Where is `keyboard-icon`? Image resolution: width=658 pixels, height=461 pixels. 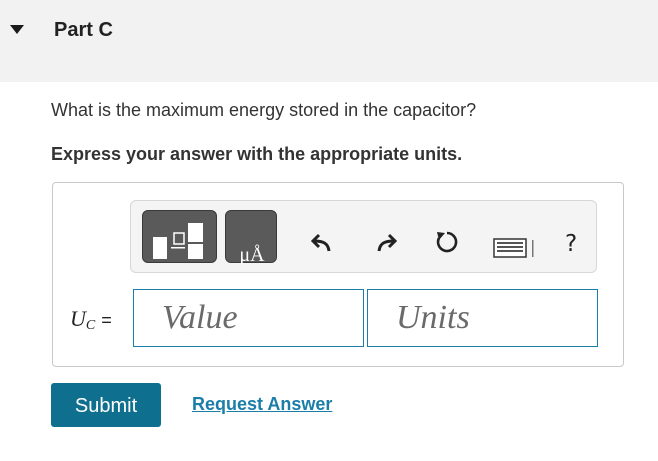 keyboard-icon is located at coordinates (515, 248).